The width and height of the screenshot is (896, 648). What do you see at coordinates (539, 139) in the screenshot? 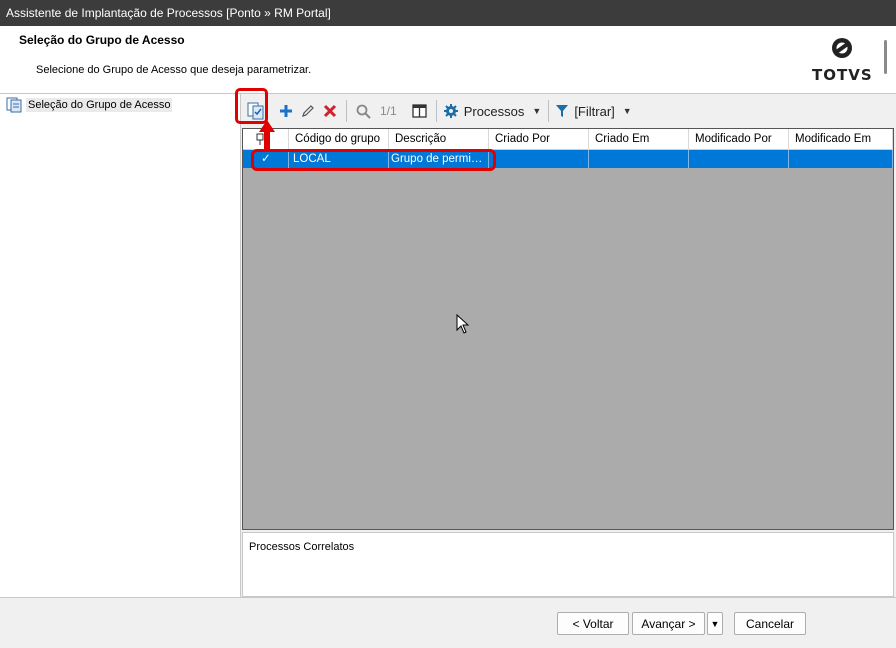
I see `column-header-criado-por: Criado Por` at bounding box center [539, 139].